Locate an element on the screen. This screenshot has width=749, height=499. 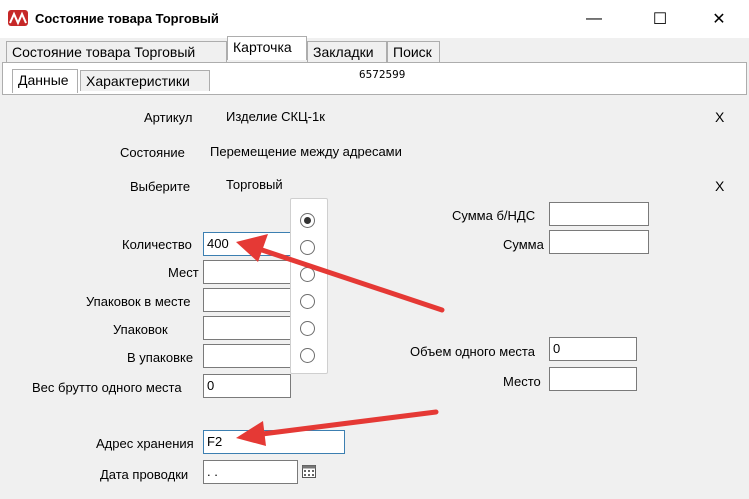
gross-weight-input: 0 is located at coordinates (247, 386).